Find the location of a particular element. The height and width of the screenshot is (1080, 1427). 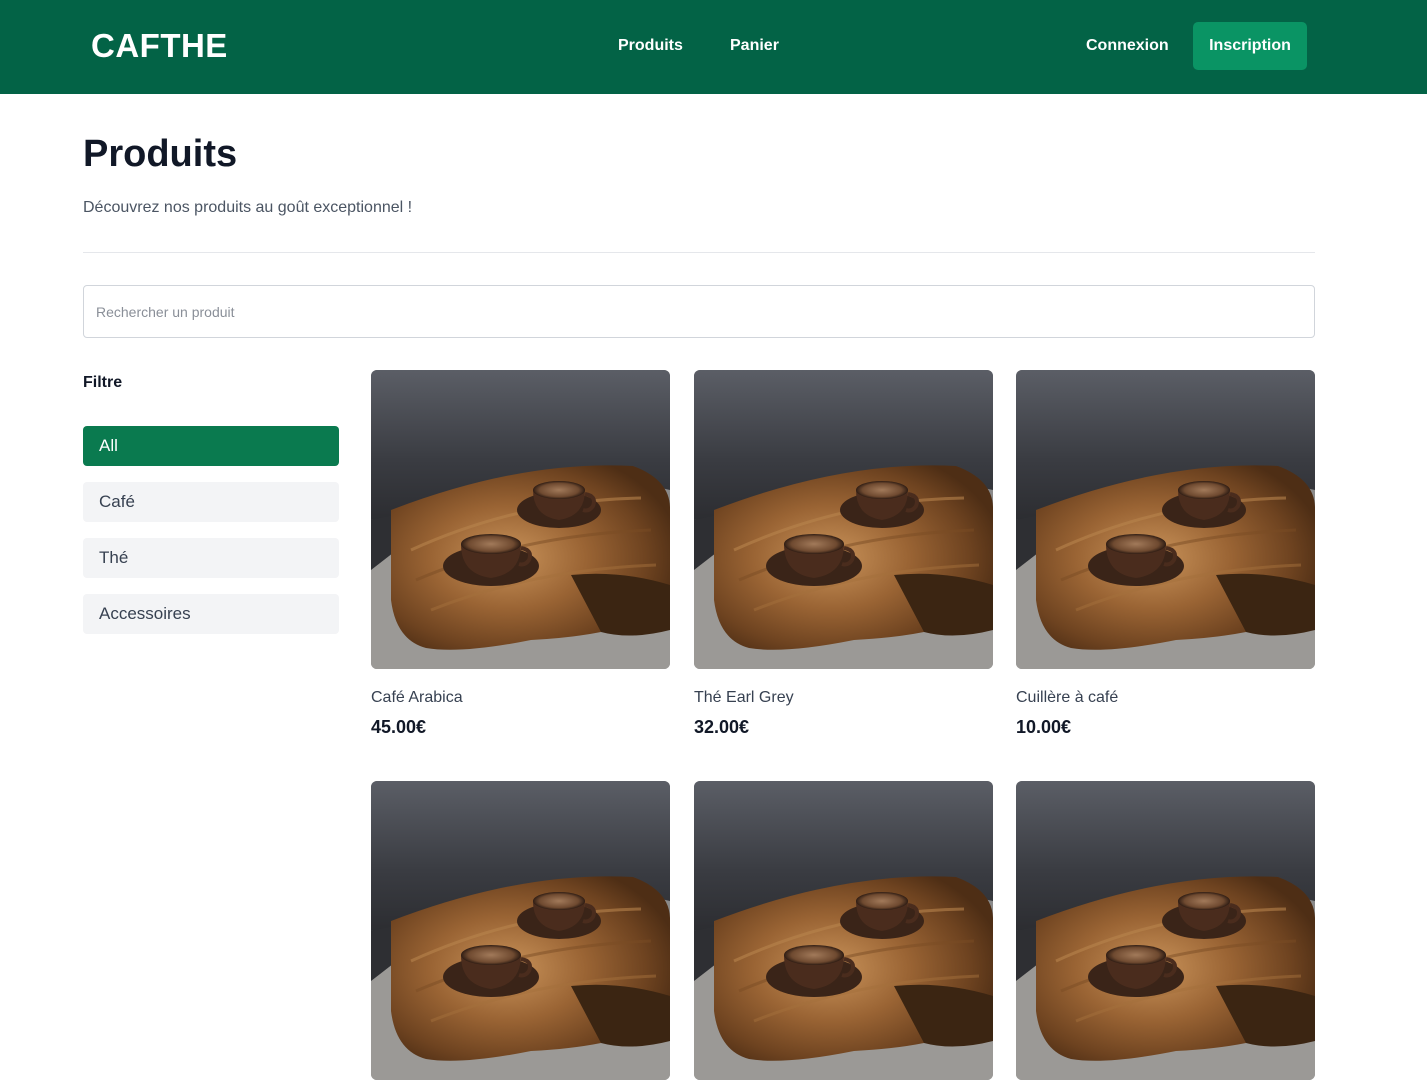

search-box is located at coordinates (699, 311).